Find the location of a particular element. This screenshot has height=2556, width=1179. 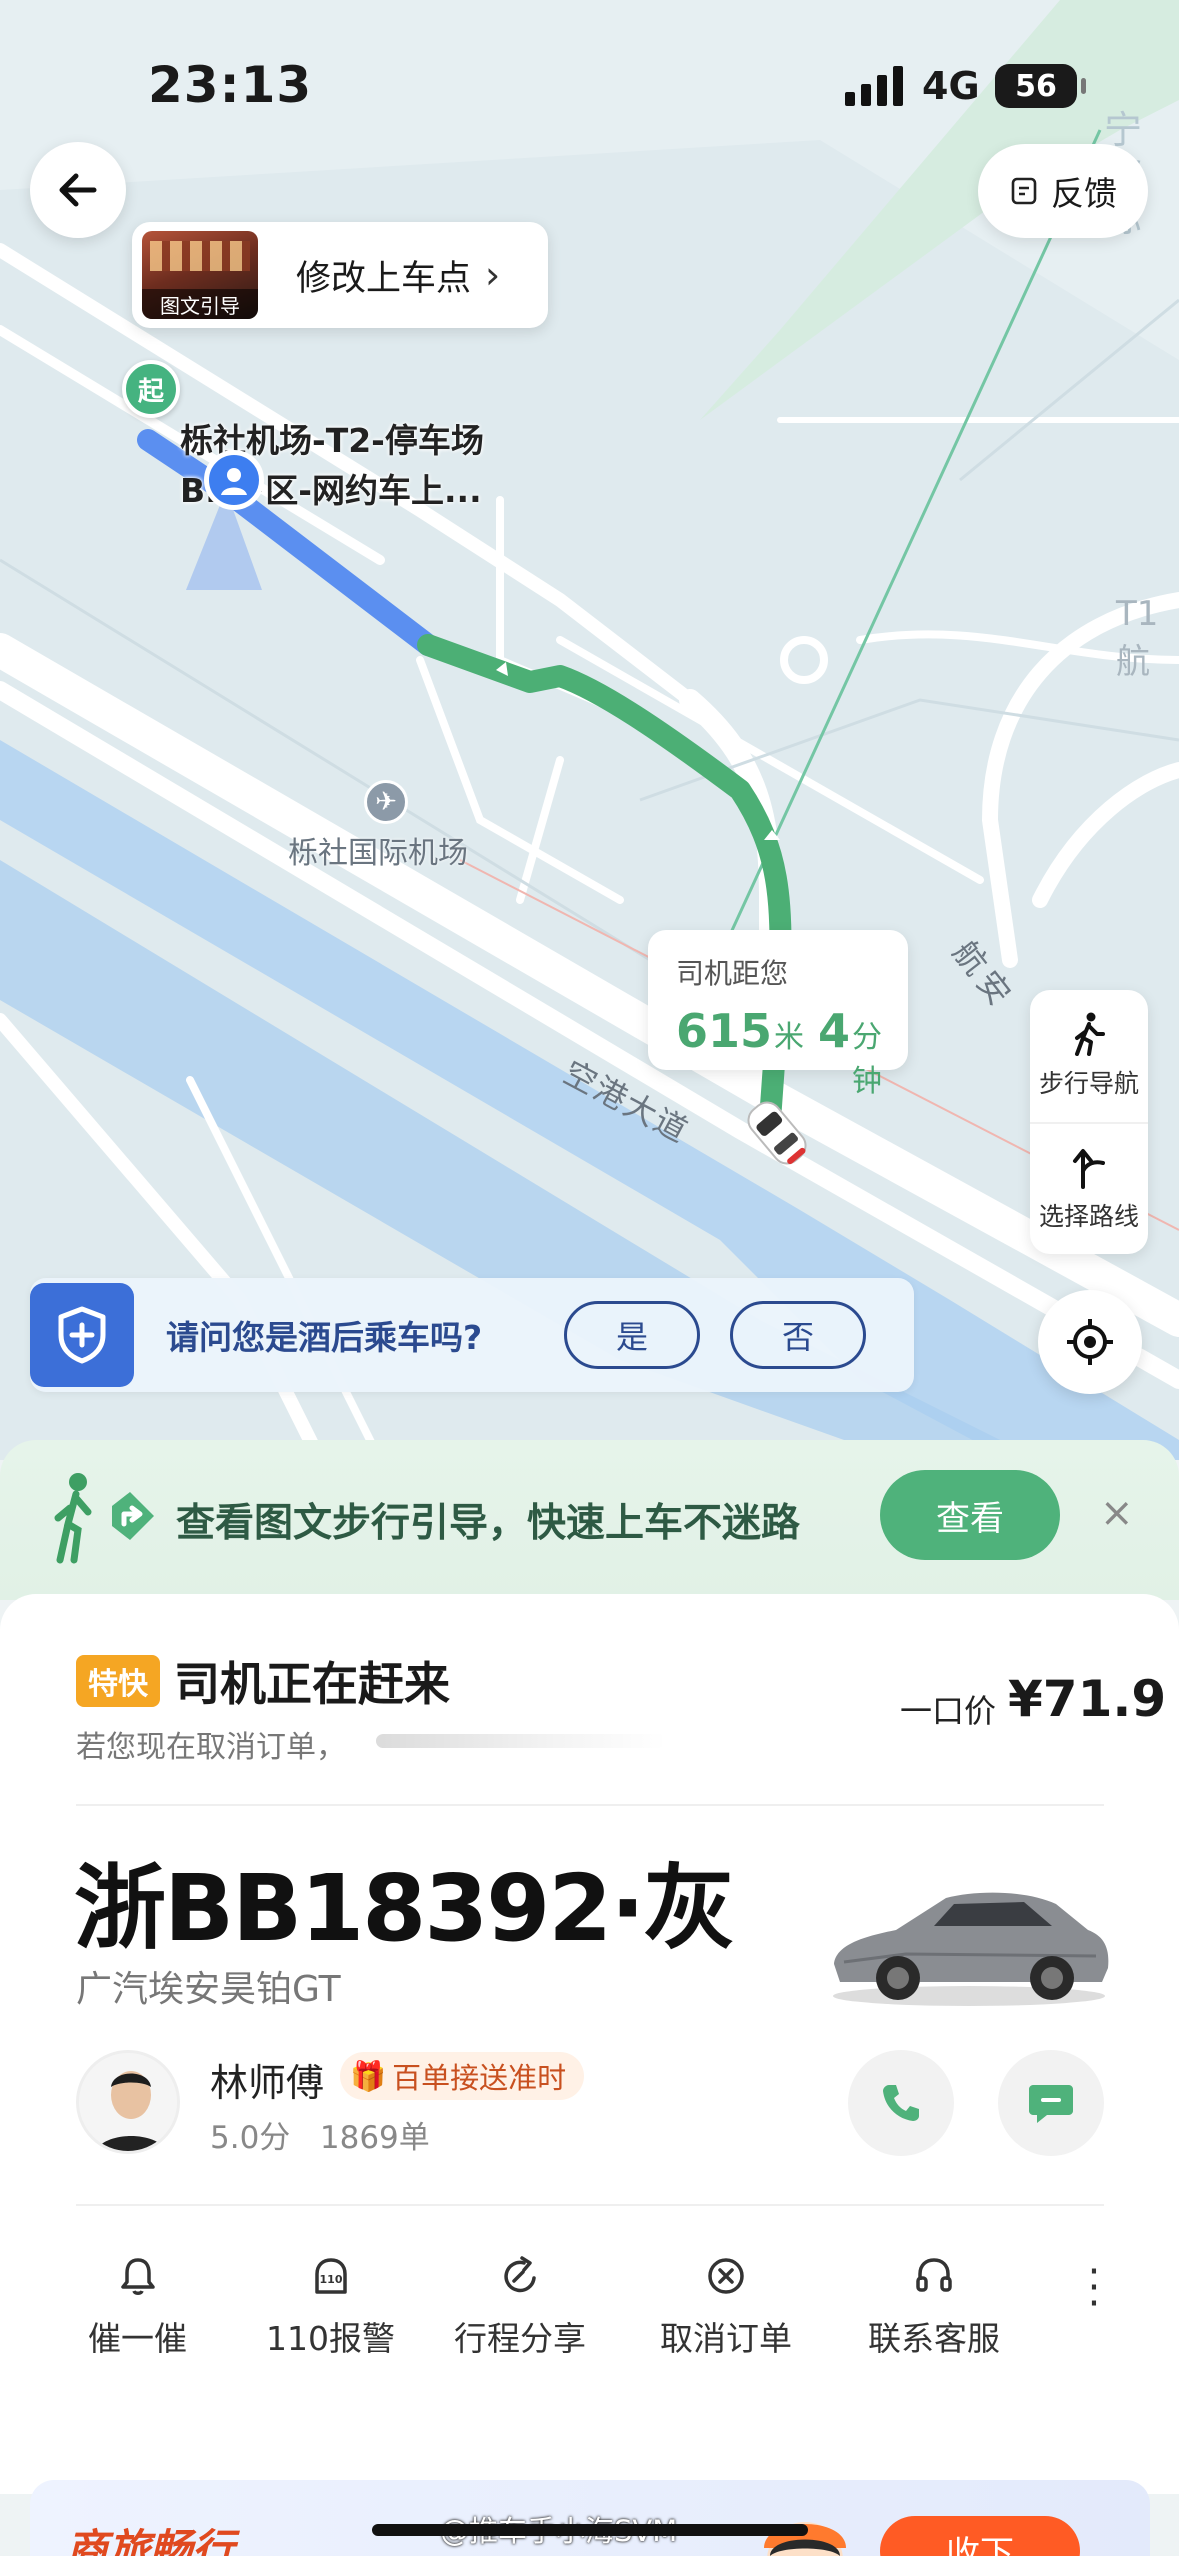

eta-distance: 615 is located at coordinates (724, 1031).